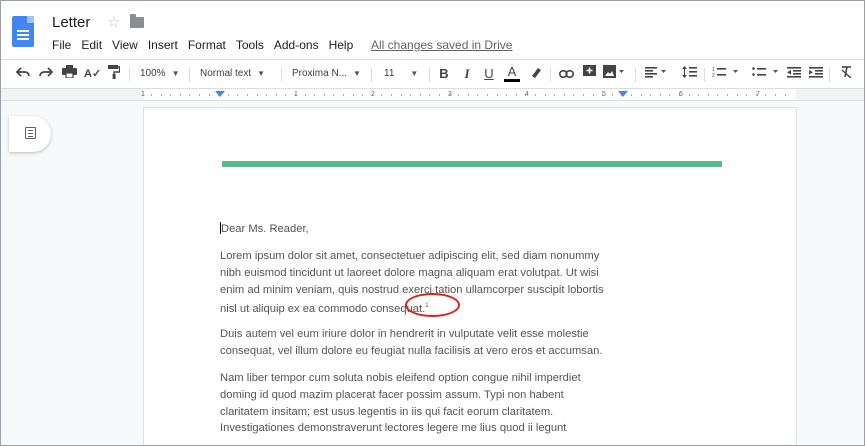 The width and height of the screenshot is (865, 446). I want to click on zoom-value: 100%, so click(153, 73).